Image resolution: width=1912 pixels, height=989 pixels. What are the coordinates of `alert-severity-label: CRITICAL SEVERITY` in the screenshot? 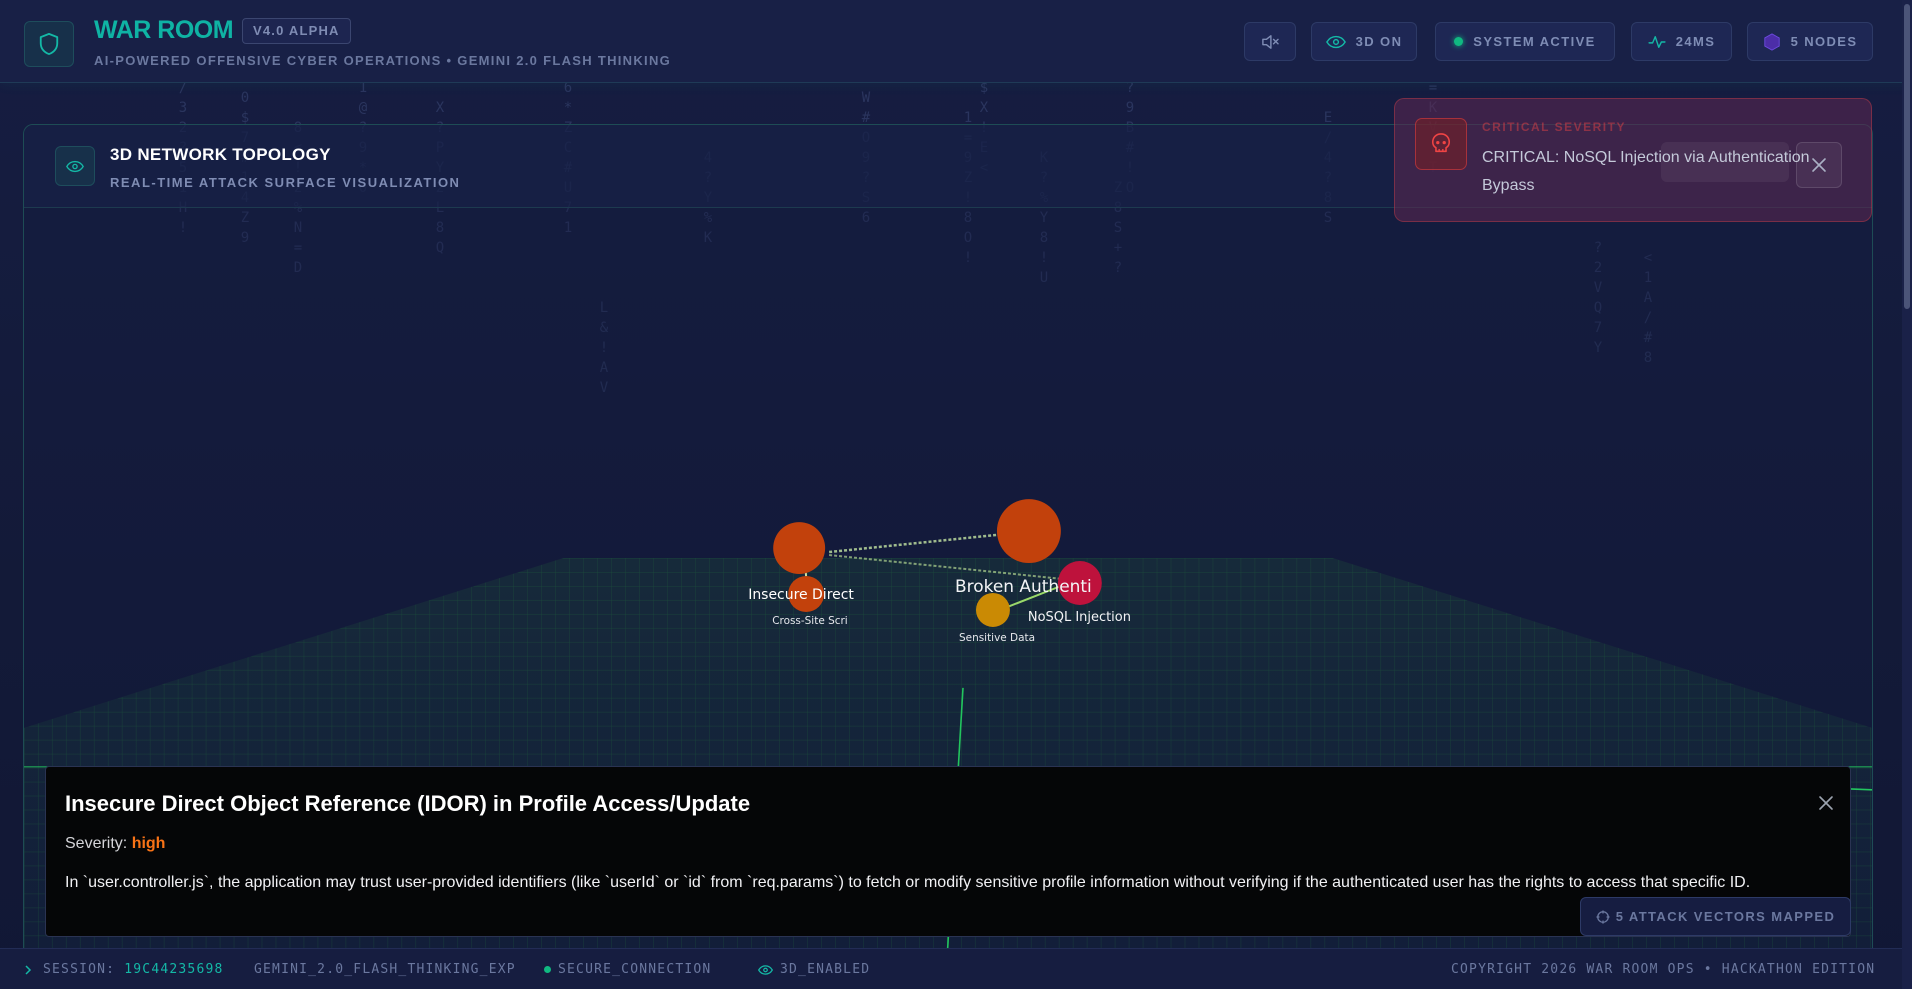 It's located at (1554, 127).